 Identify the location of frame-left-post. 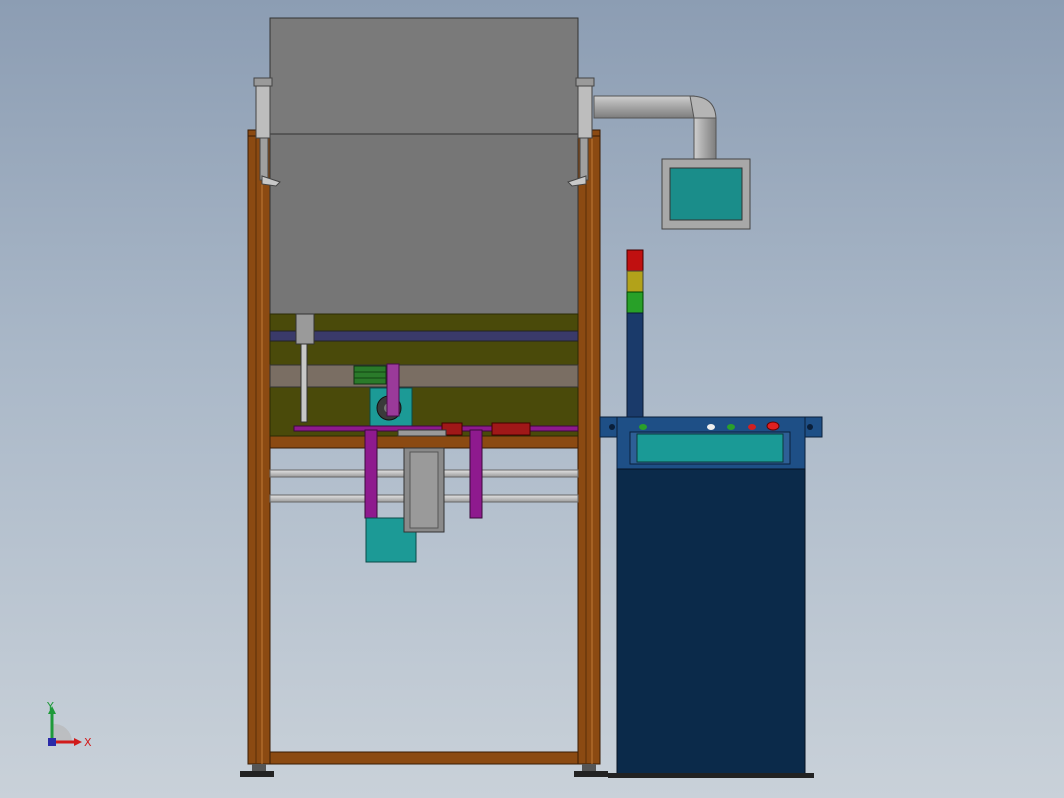
(259, 449).